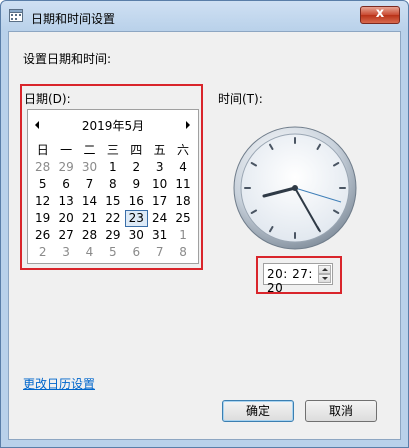 The width and height of the screenshot is (409, 448). I want to click on window-title: 日期和时间设置, so click(73, 19).